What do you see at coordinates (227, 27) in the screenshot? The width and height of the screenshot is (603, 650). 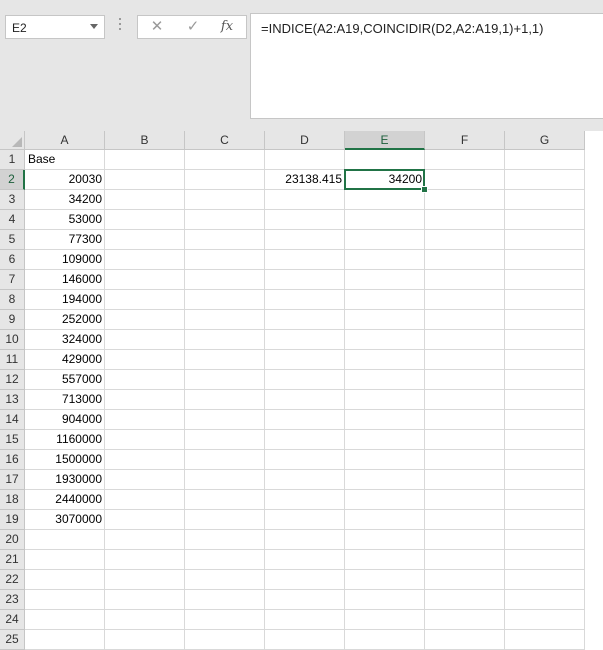 I see `insert-function-button: fx` at bounding box center [227, 27].